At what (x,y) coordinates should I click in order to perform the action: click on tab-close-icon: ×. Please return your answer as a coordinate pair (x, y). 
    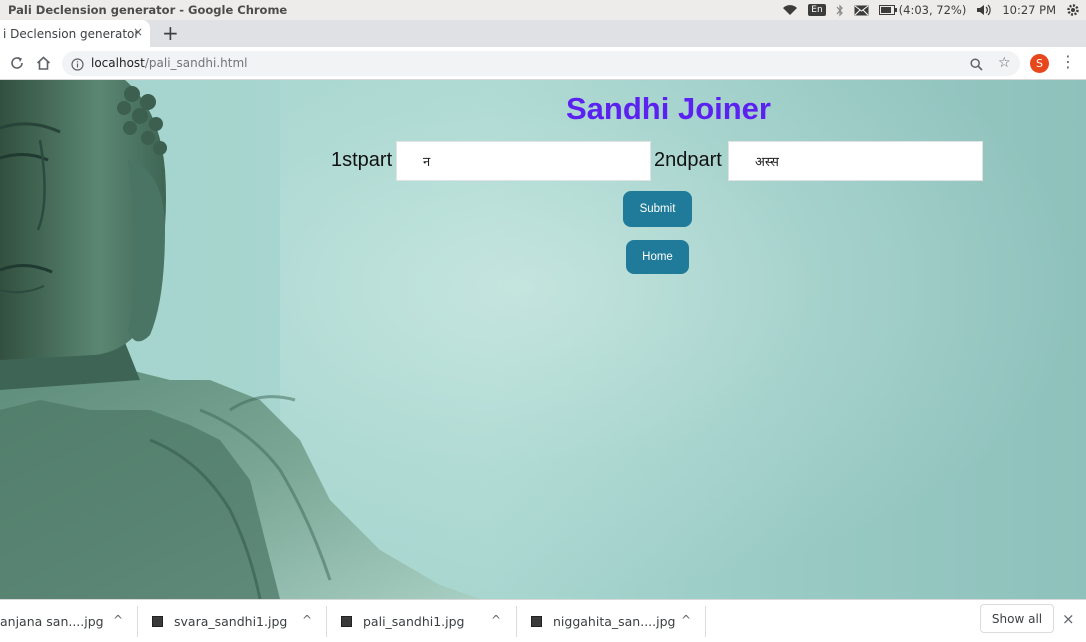
    Looking at the image, I should click on (138, 32).